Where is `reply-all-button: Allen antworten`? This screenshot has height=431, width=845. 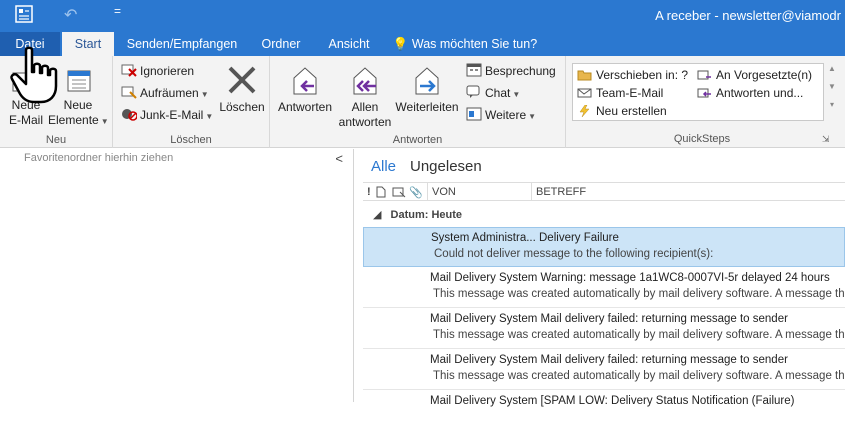 reply-all-button: Allen antworten is located at coordinates (365, 97).